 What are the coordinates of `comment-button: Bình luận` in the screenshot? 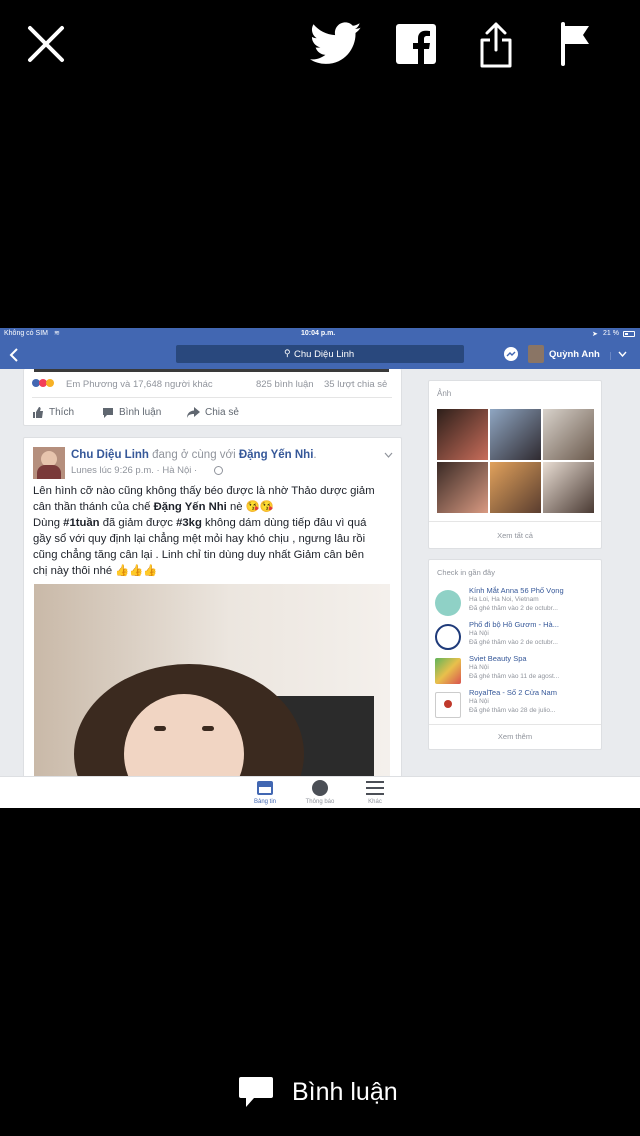 It's located at (131, 412).